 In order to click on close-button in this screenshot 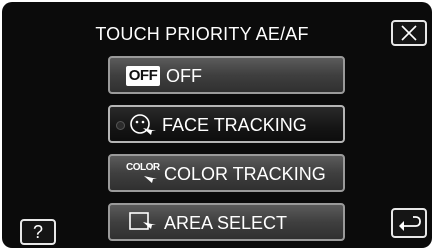, I will do `click(409, 33)`.